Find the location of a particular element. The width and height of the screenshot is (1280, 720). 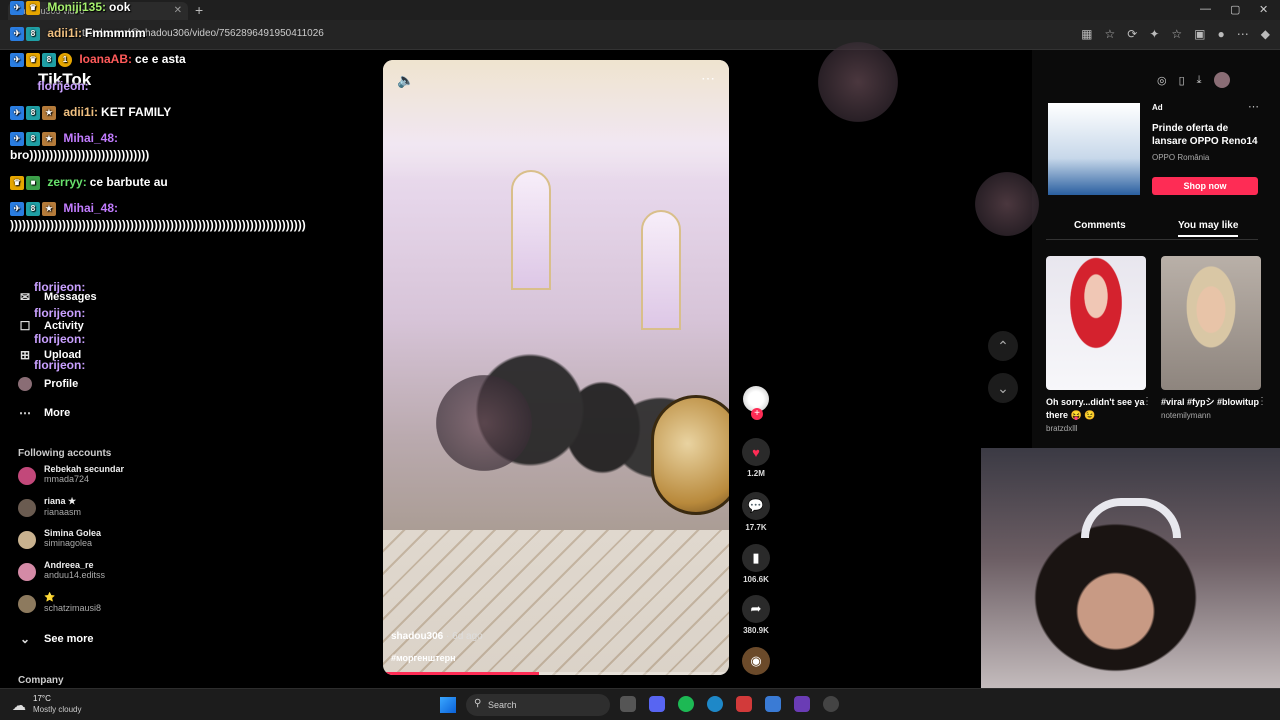

windows-start-icon is located at coordinates (448, 705).